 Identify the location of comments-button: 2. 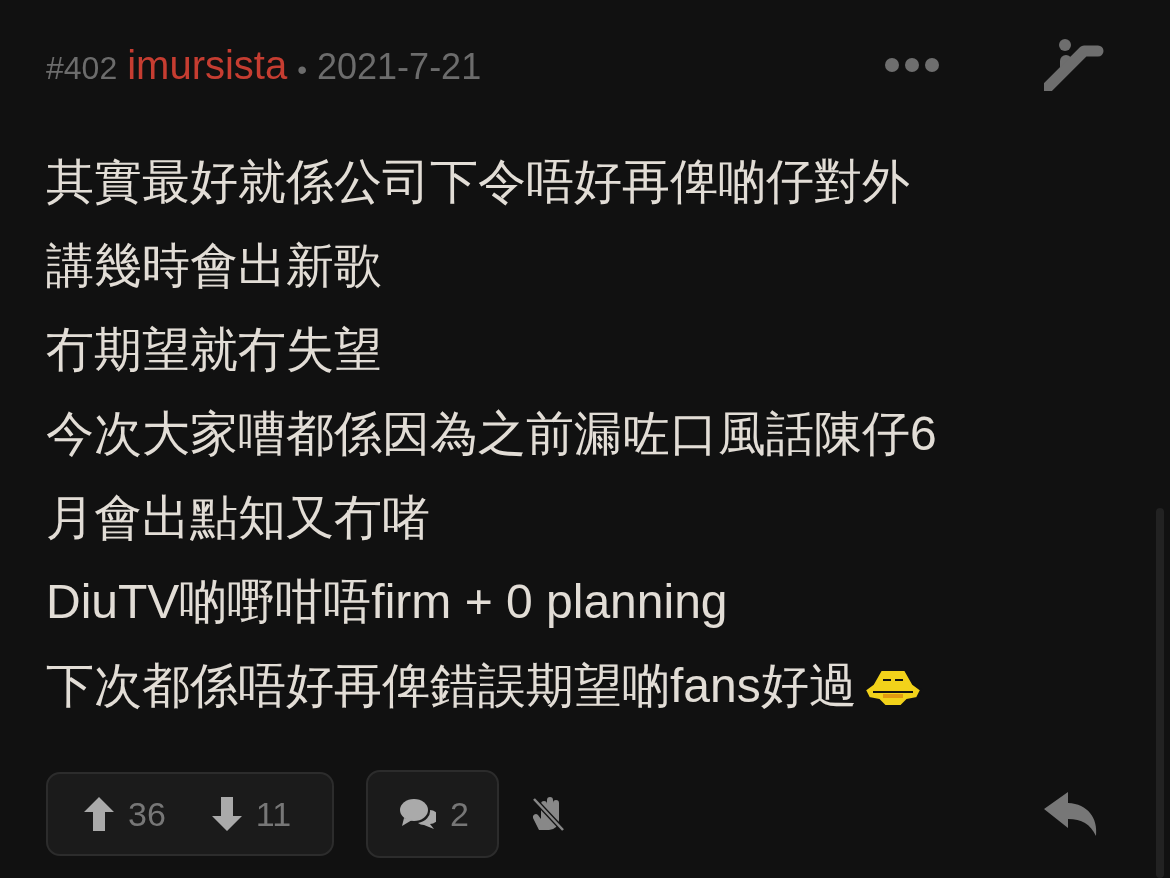
(432, 814).